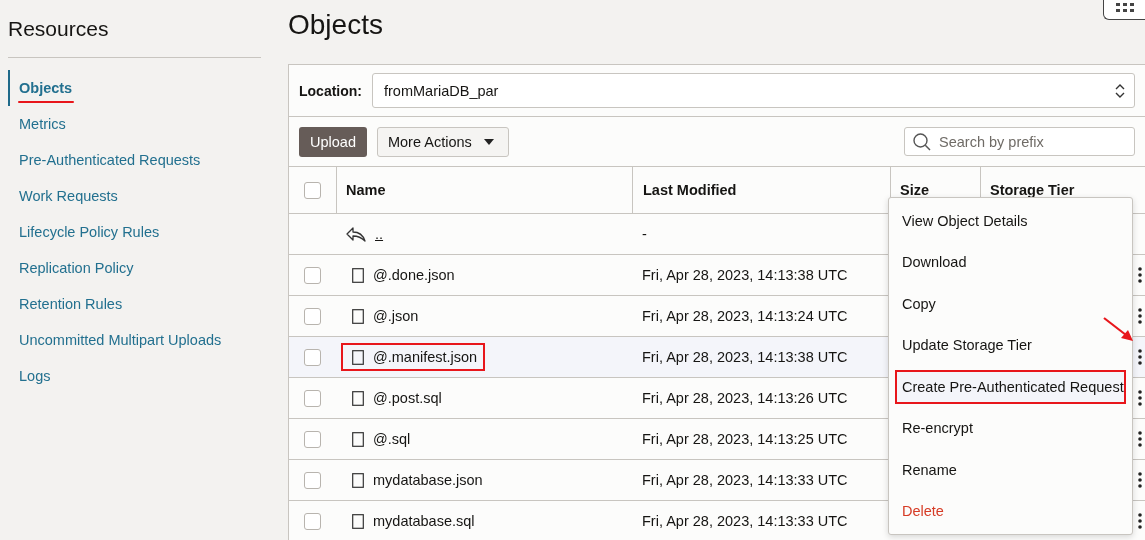  I want to click on more-actions-button: More Actions, so click(442, 141).